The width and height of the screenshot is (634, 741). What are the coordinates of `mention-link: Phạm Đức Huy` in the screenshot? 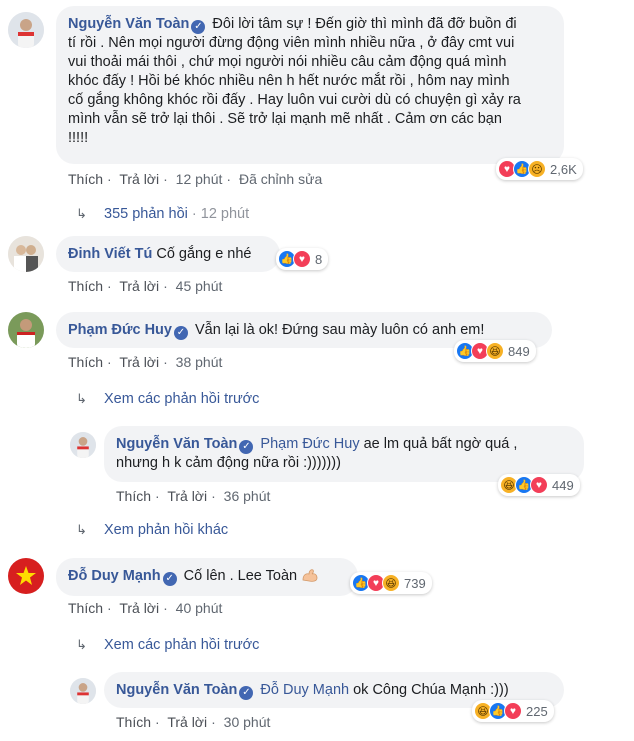 It's located at (309, 444).